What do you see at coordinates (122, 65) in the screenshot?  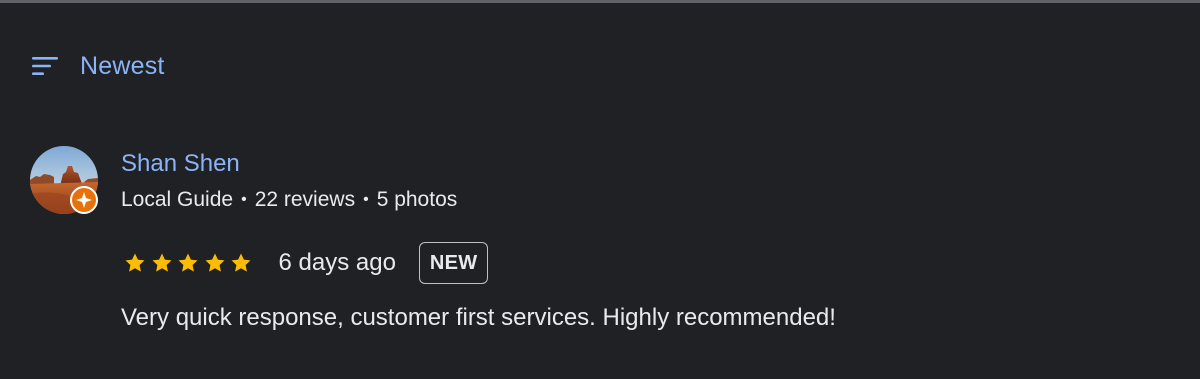 I see `sort-label: Newest` at bounding box center [122, 65].